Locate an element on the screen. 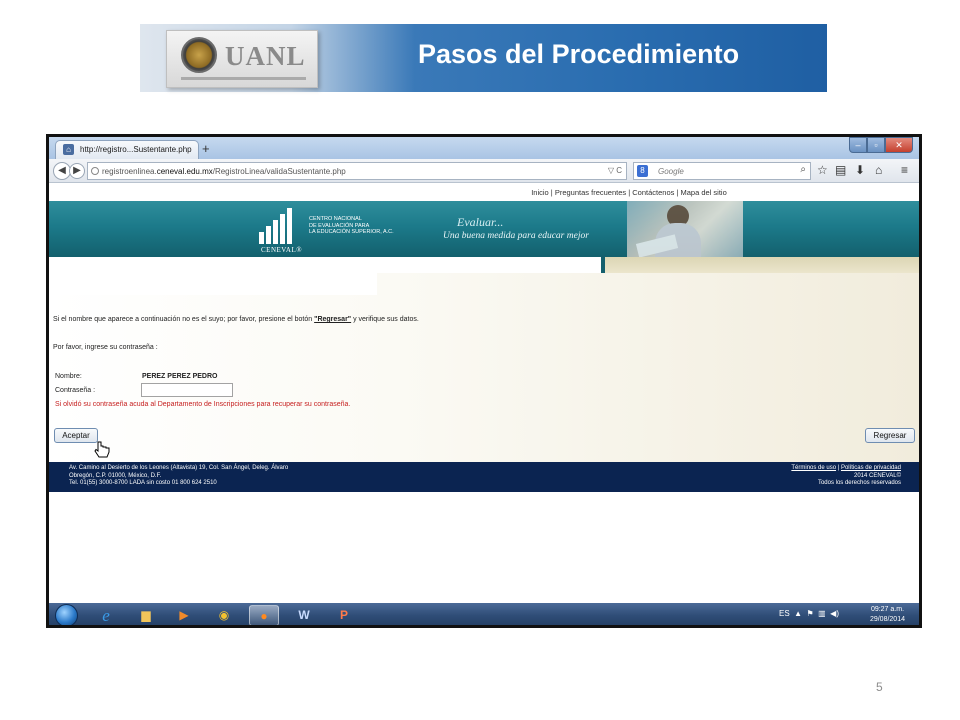 The width and height of the screenshot is (960, 720). header-bottom-strip is located at coordinates (484, 264).